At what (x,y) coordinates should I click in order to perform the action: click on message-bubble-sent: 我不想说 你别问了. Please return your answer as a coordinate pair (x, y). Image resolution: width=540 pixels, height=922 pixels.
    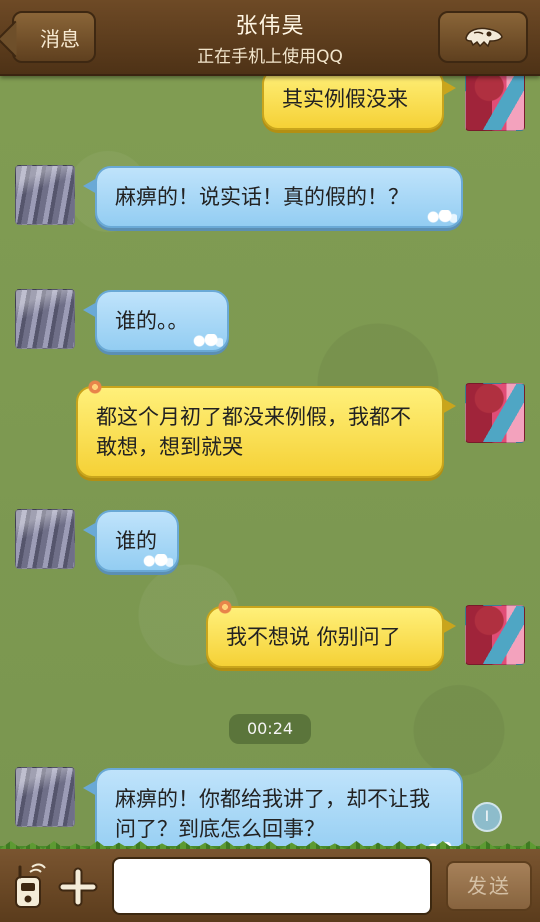
    Looking at the image, I should click on (331, 634).